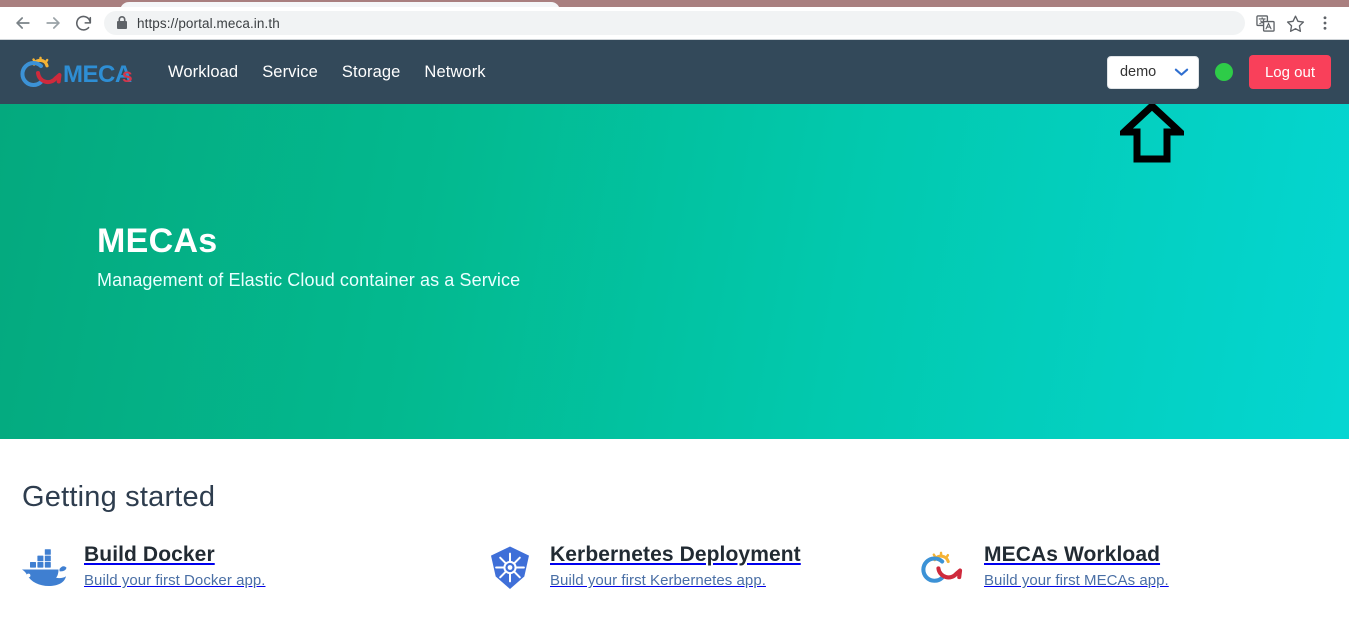 This screenshot has width=1349, height=643. I want to click on navbar-right-group: demo Log out, so click(1218, 72).